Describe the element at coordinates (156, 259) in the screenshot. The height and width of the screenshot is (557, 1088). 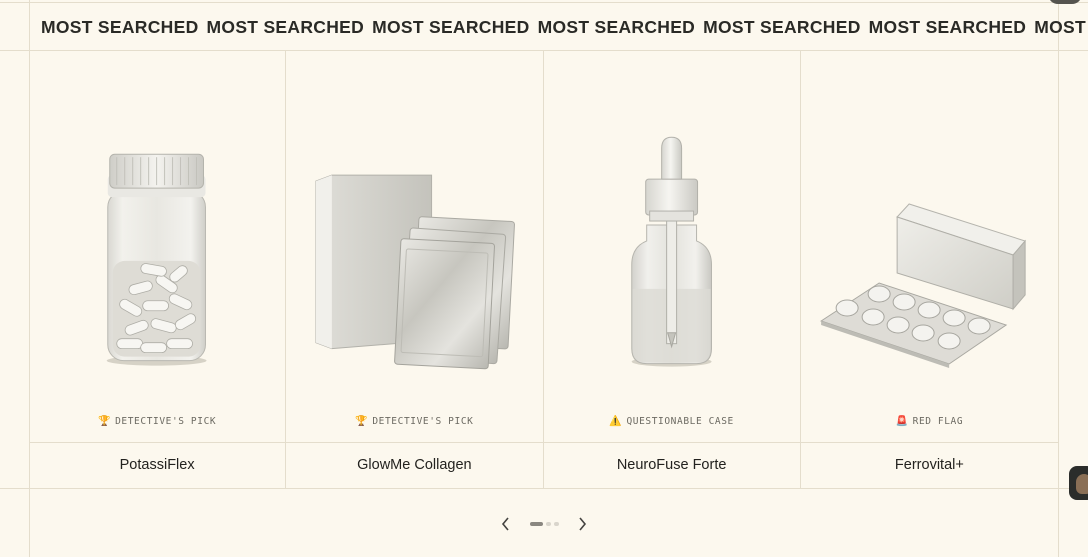
I see `capsule-jar-image` at that location.